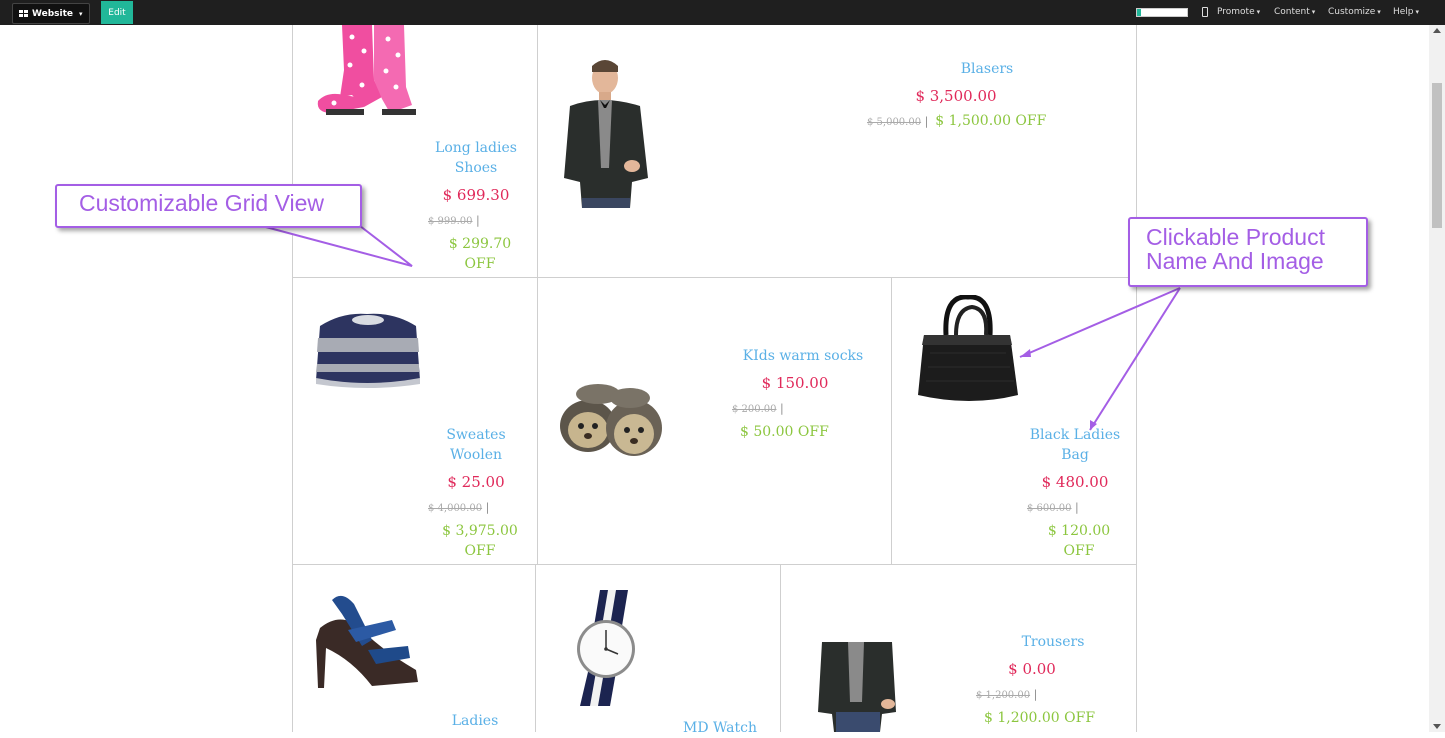 The width and height of the screenshot is (1445, 738). What do you see at coordinates (454, 220) in the screenshot?
I see `old-price-line: $ 999.00 |` at bounding box center [454, 220].